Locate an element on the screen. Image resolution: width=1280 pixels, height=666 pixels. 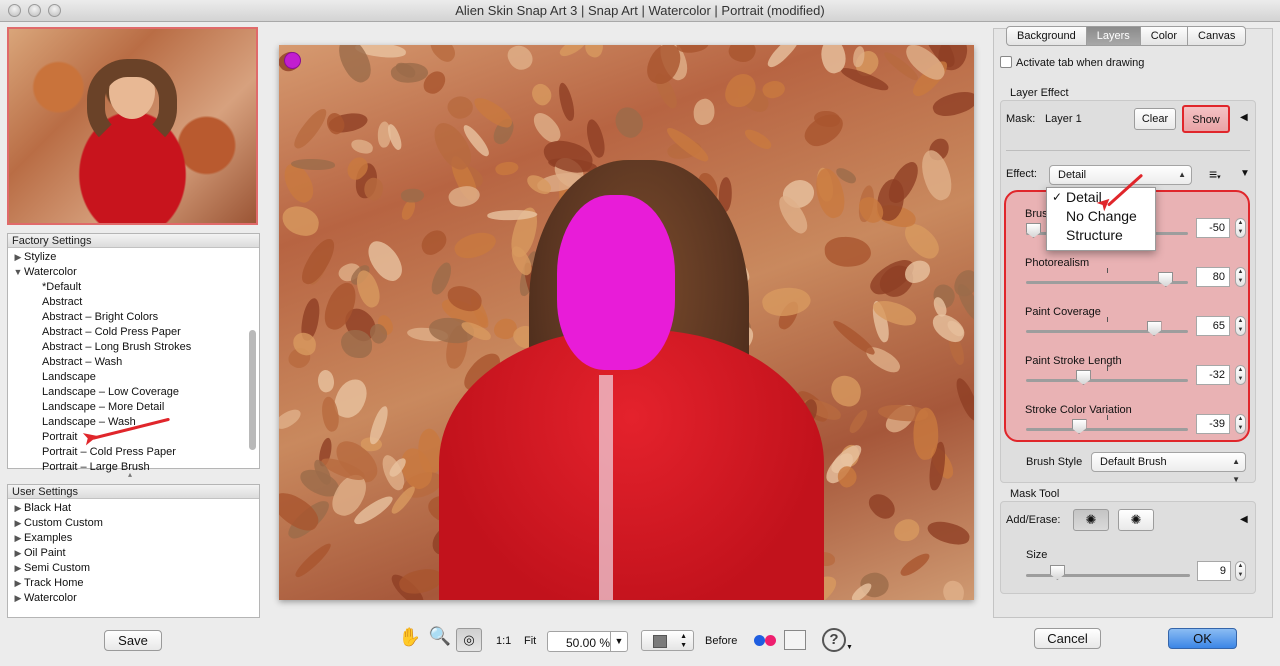
user-setting-item: ▶ Watercolor is located at coordinates (133, 598).